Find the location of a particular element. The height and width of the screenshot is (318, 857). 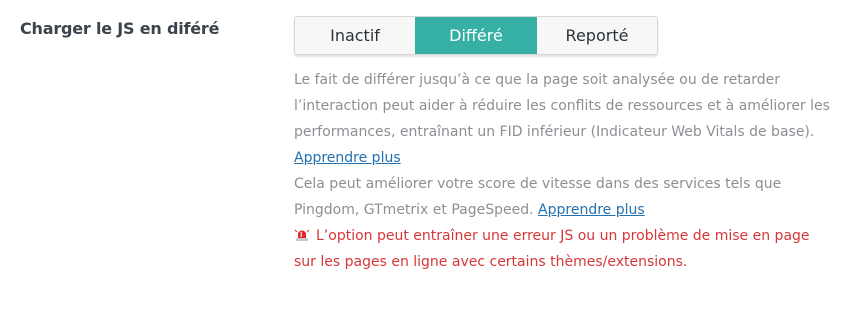

option-differe-button: Différé is located at coordinates (476, 35).